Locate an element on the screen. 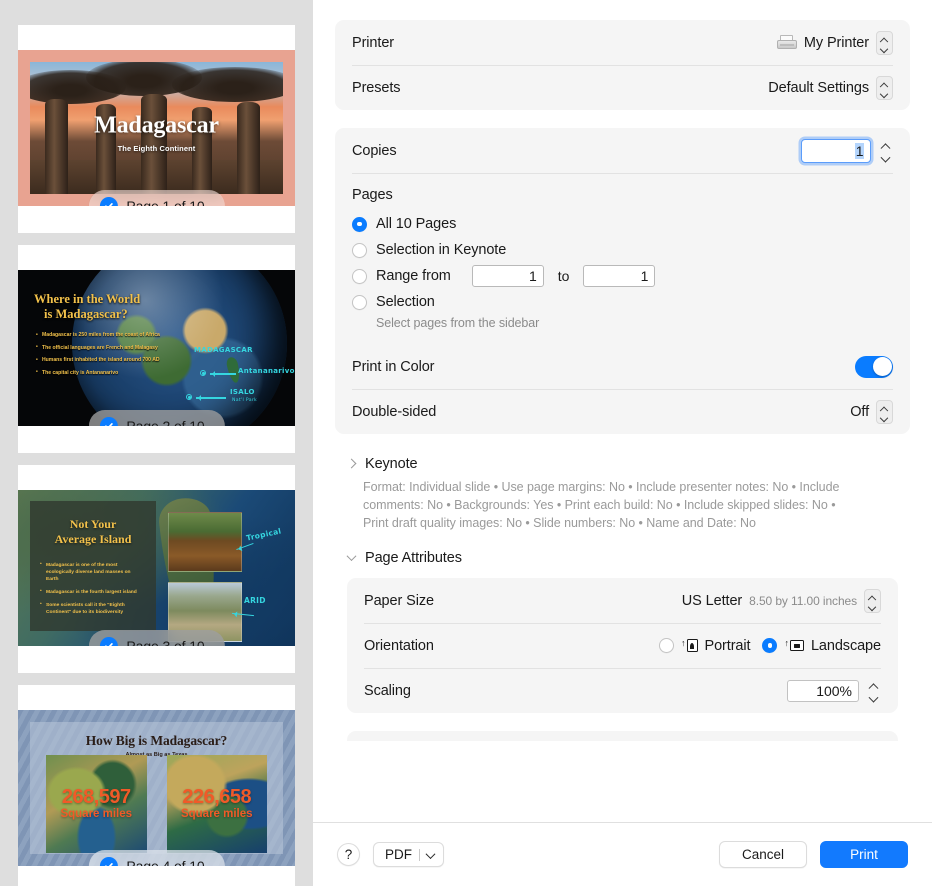 The image size is (932, 886). radio-selection is located at coordinates (359, 302).